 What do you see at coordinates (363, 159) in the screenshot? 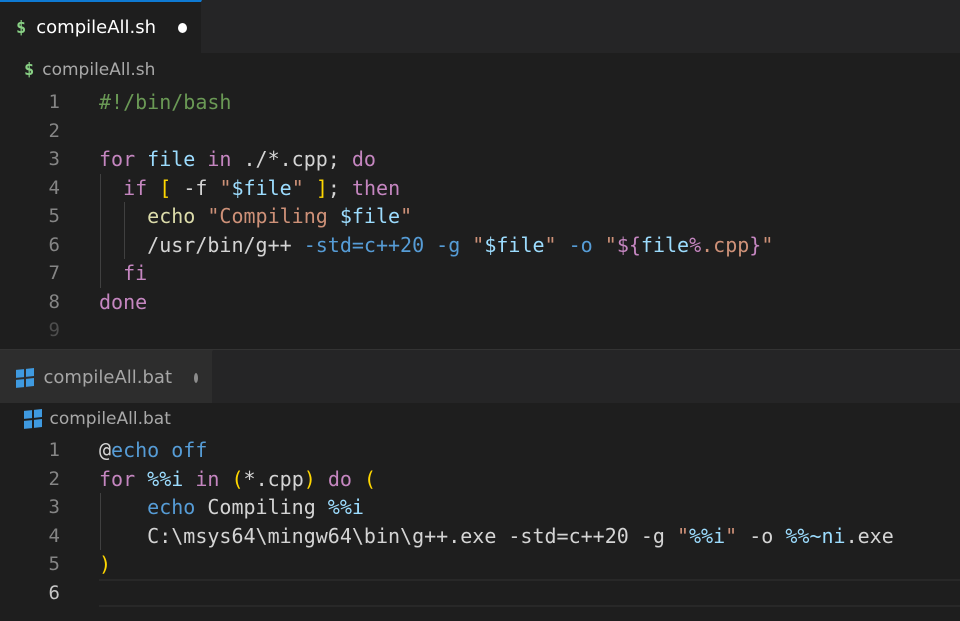
I see `code-token: do` at bounding box center [363, 159].